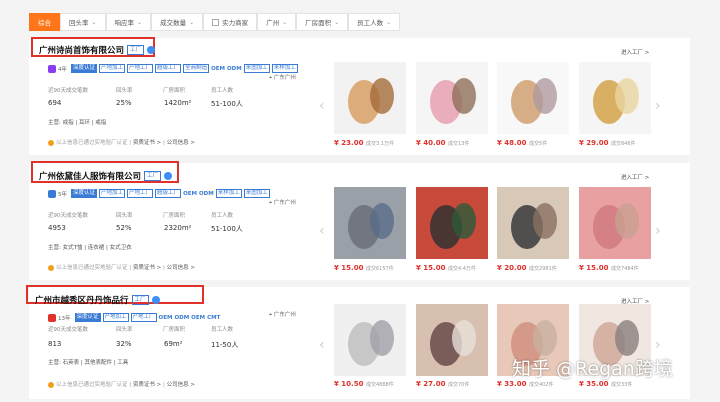  What do you see at coordinates (380, 385) in the screenshot?
I see `product-sales: 成交4888件` at bounding box center [380, 385].